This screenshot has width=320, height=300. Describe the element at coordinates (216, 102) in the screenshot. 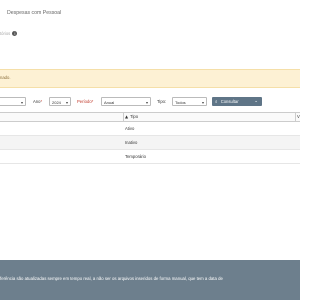

I see `search-icon: ⌕` at that location.